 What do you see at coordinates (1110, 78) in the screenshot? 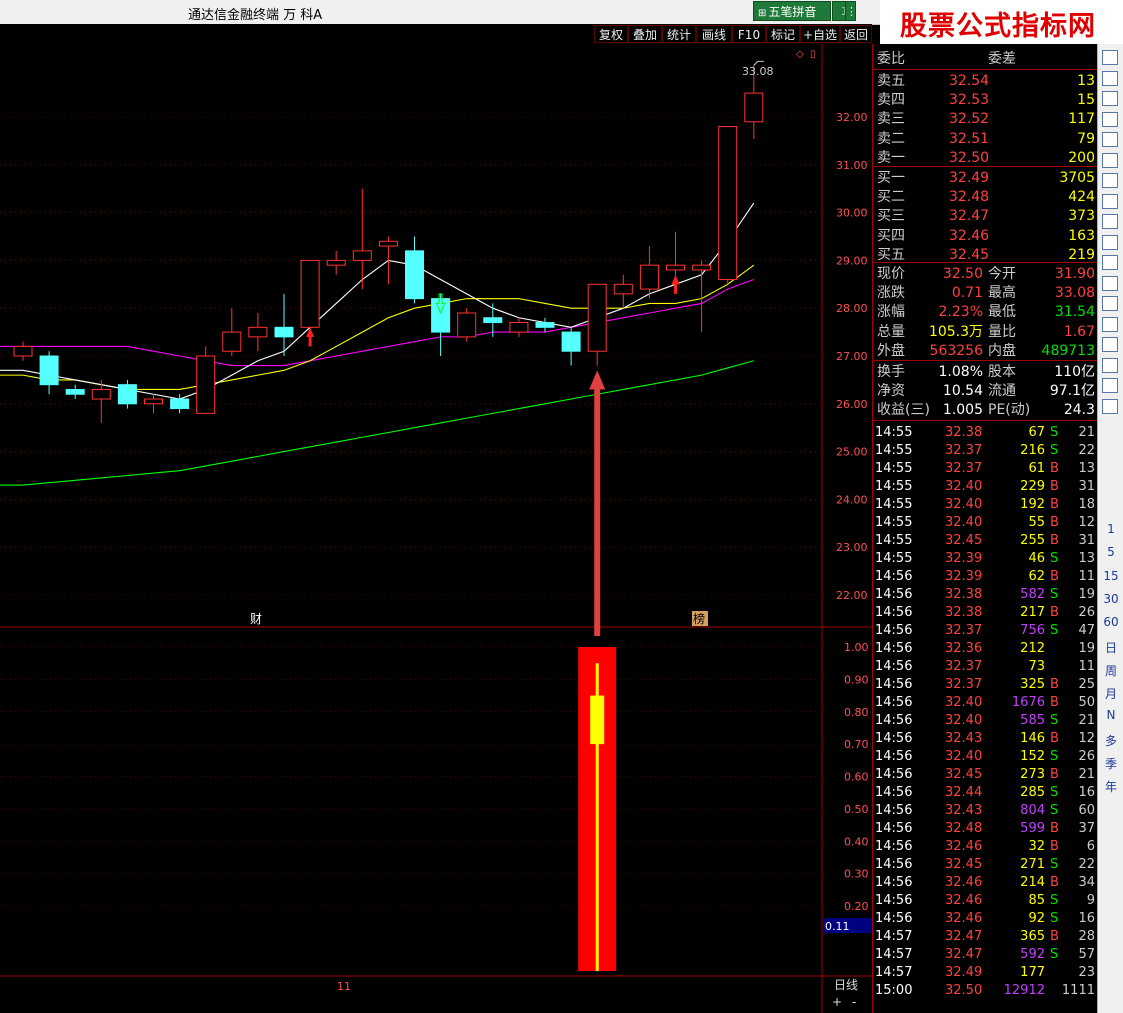
I see `arrow-down-icon` at bounding box center [1110, 78].